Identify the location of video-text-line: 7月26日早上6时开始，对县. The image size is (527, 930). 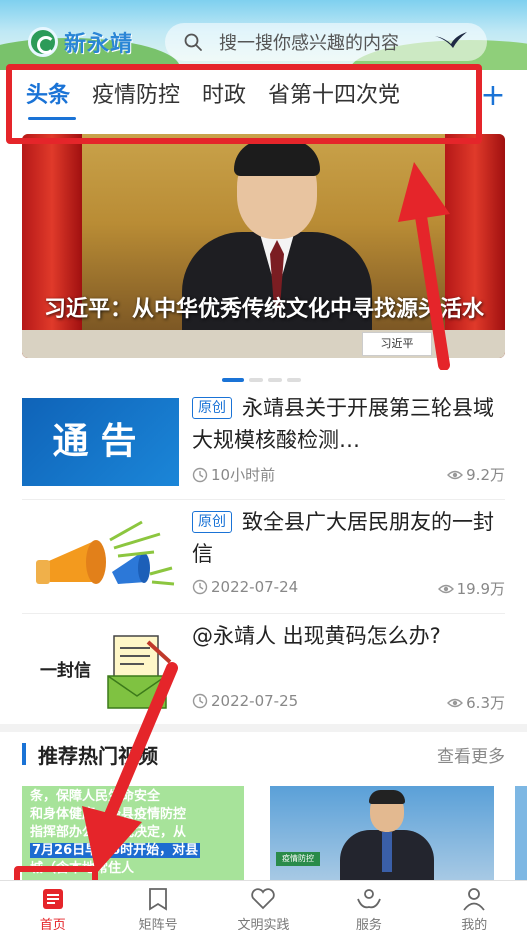
(133, 851).